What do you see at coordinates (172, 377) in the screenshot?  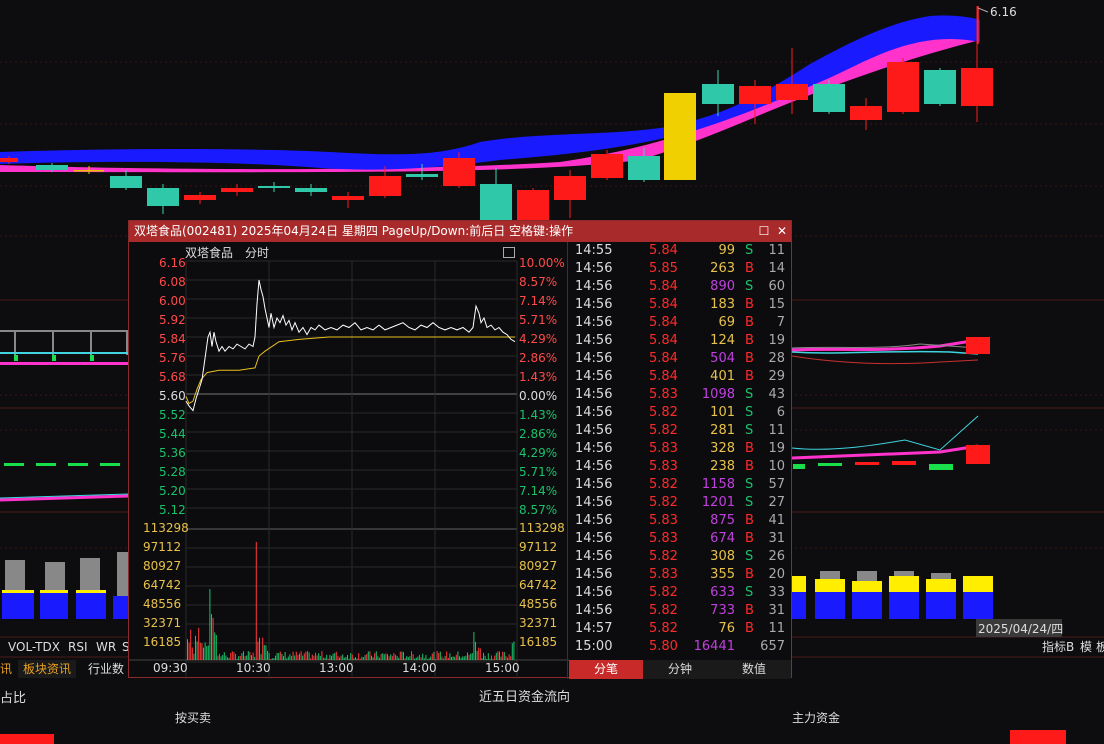 I see `price-level-label: 5.68` at bounding box center [172, 377].